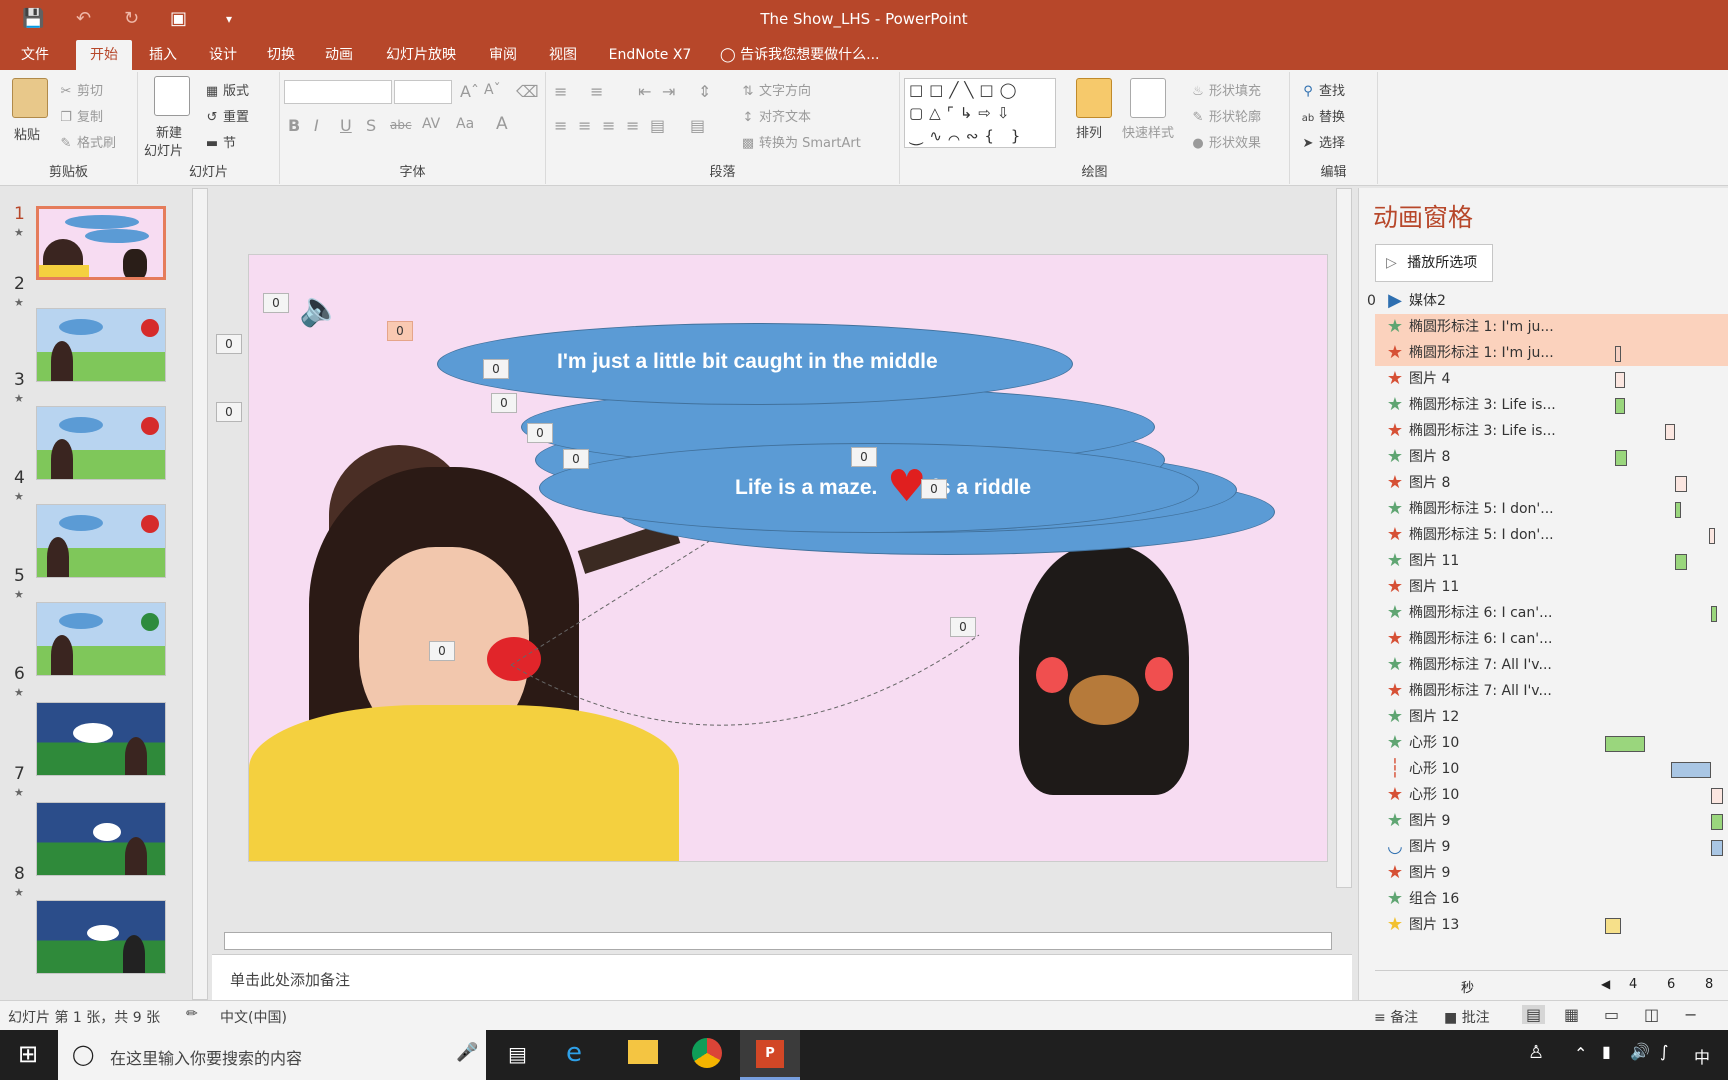 This screenshot has height=1080, width=1728. Describe the element at coordinates (1580, 1053) in the screenshot. I see `show-hidden-icons: ⌃` at that location.